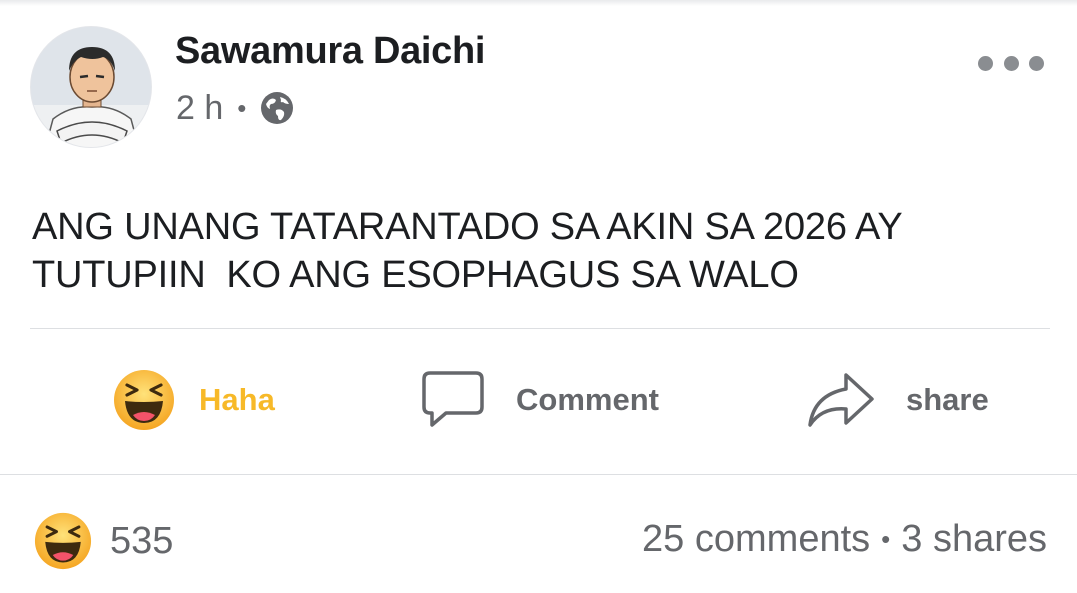 Image resolution: width=1077 pixels, height=593 pixels. What do you see at coordinates (103, 541) in the screenshot?
I see `reaction-summary: 535` at bounding box center [103, 541].